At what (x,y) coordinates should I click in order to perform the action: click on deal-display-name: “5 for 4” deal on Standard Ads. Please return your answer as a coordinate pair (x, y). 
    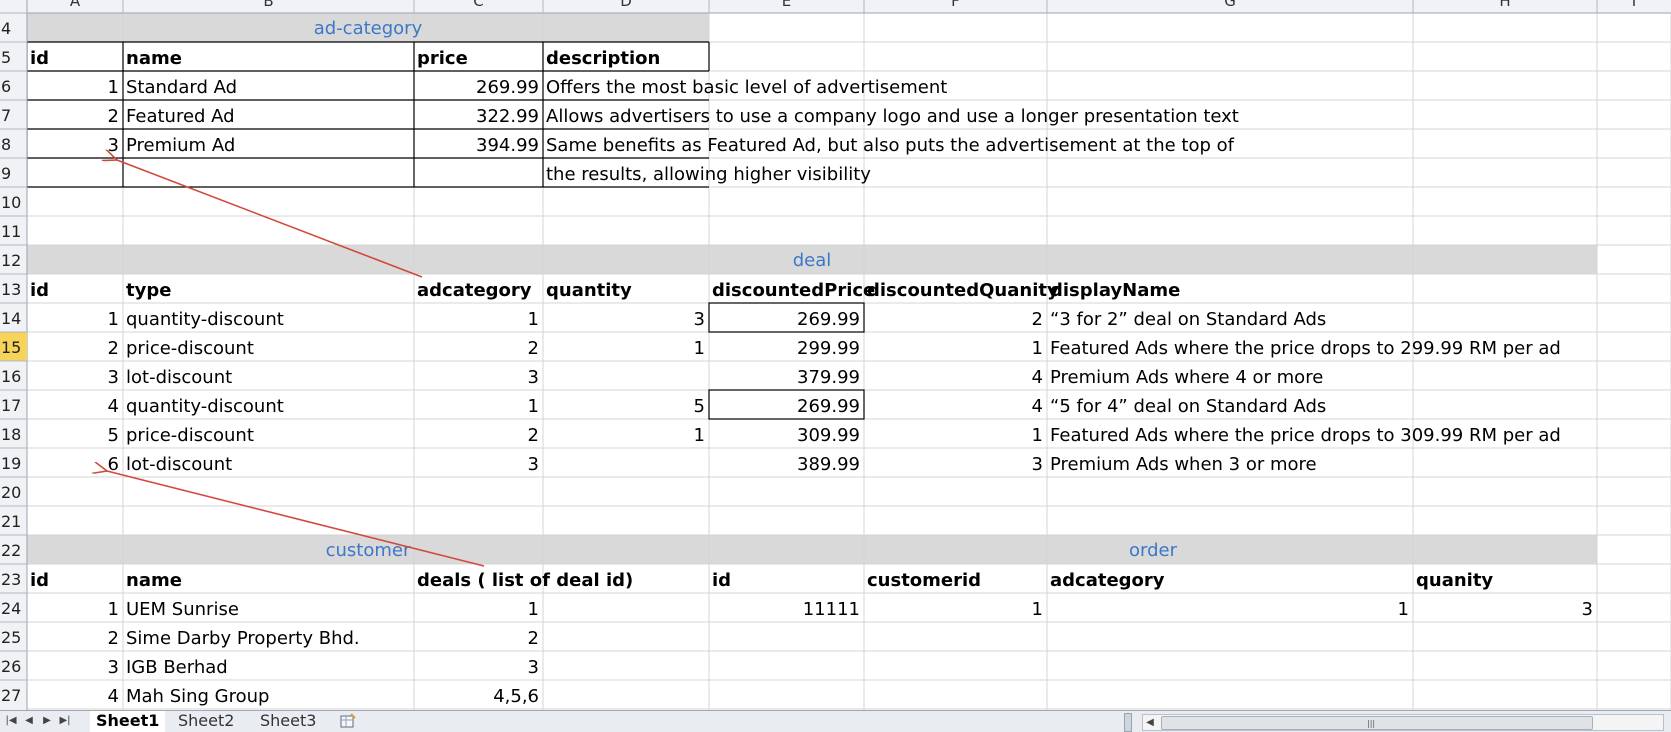
    Looking at the image, I should click on (1188, 406).